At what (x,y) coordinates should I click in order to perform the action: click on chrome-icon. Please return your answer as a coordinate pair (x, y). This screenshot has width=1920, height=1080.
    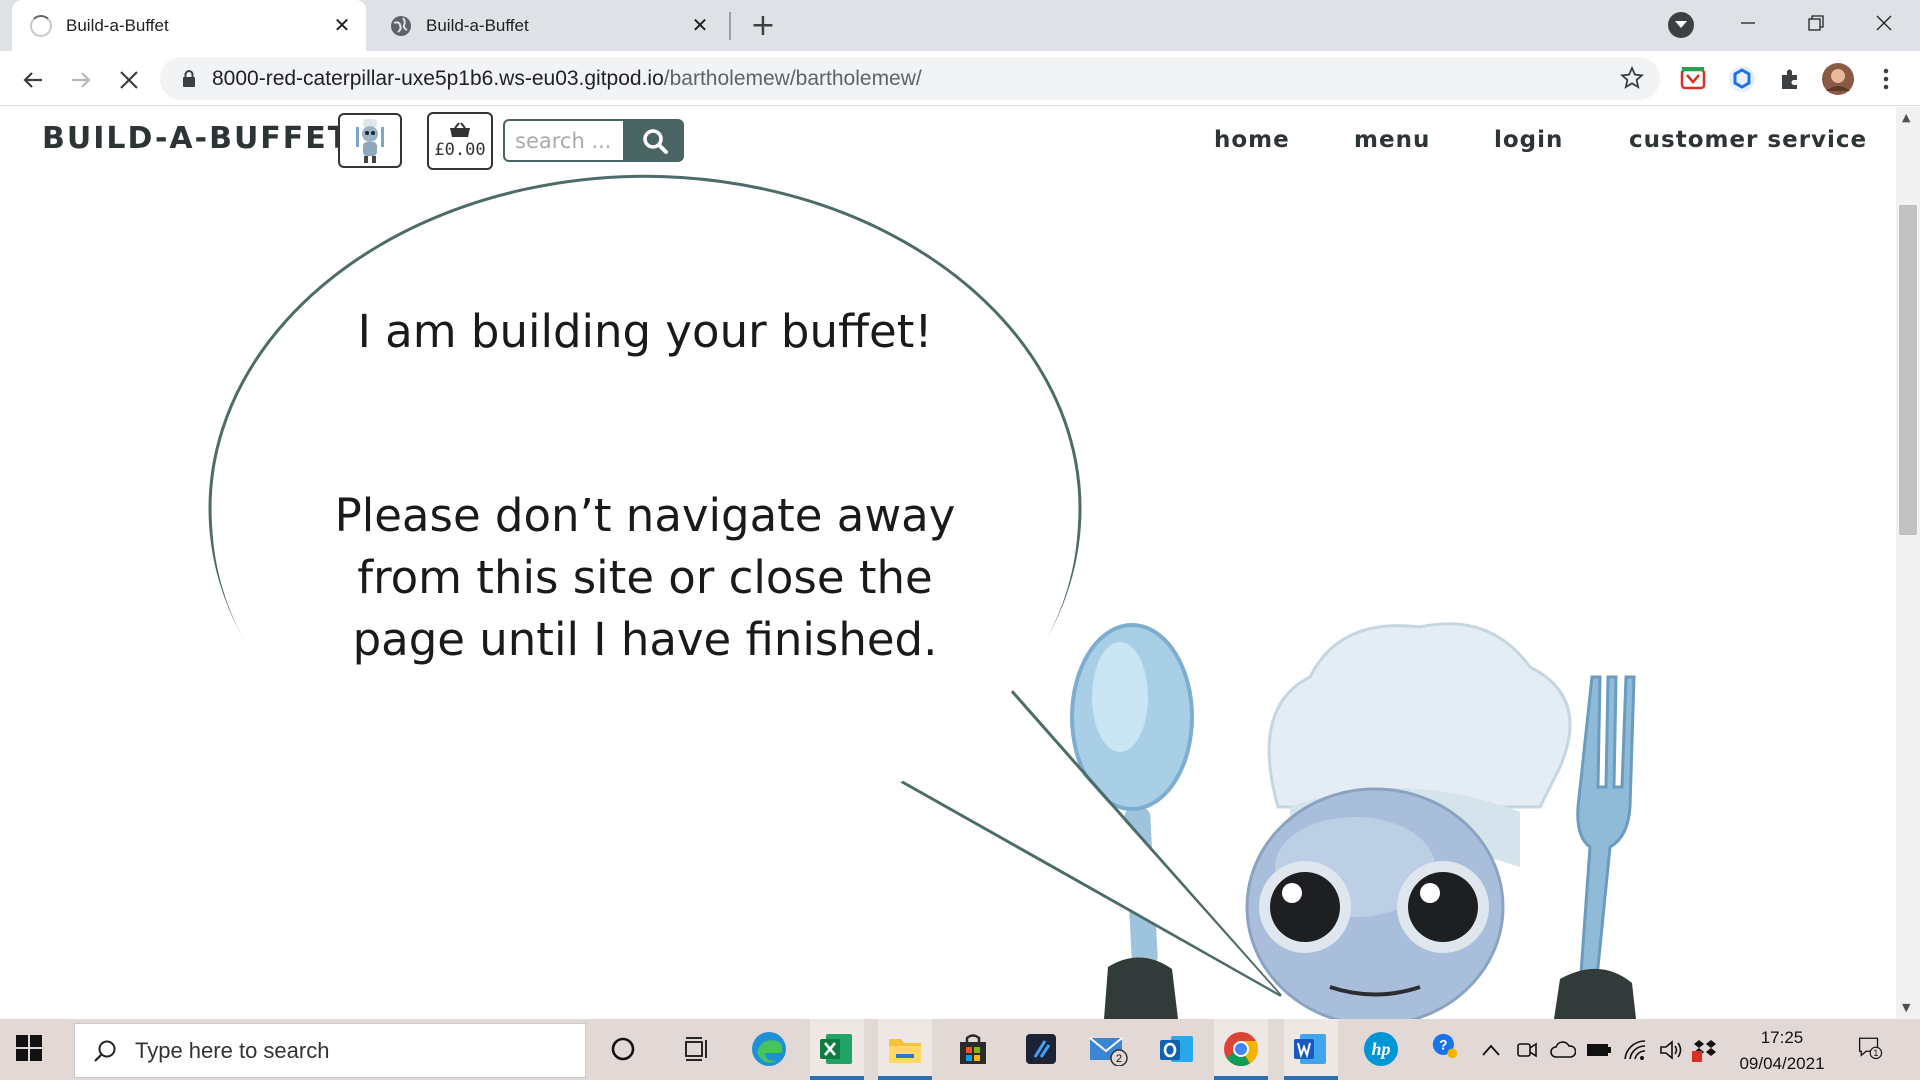
    Looking at the image, I should click on (1241, 1049).